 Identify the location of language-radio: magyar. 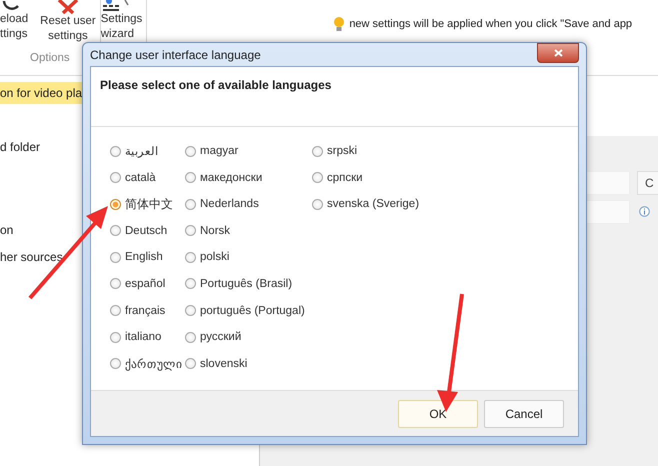
(247, 151).